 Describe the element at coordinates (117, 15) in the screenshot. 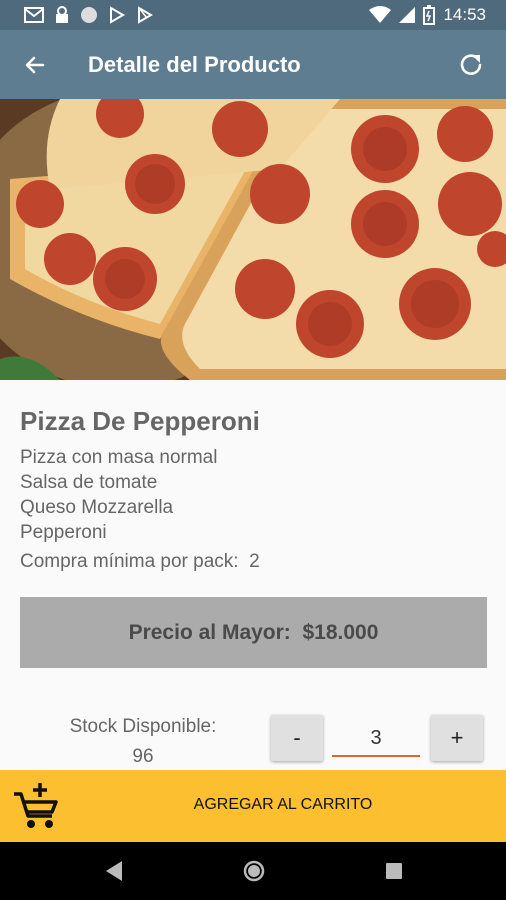

I see `download-icon` at that location.